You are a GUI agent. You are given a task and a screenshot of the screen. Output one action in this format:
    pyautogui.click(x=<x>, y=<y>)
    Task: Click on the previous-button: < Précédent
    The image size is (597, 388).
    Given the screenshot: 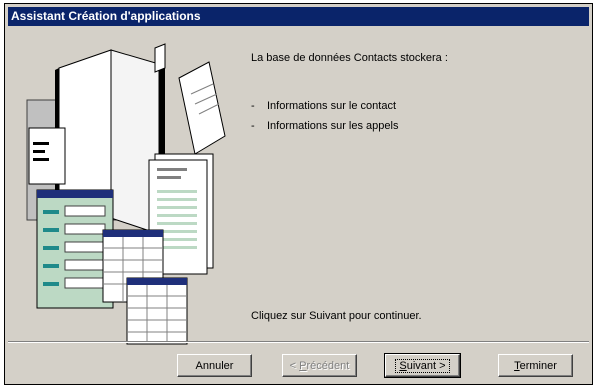 What is the action you would take?
    pyautogui.click(x=319, y=365)
    